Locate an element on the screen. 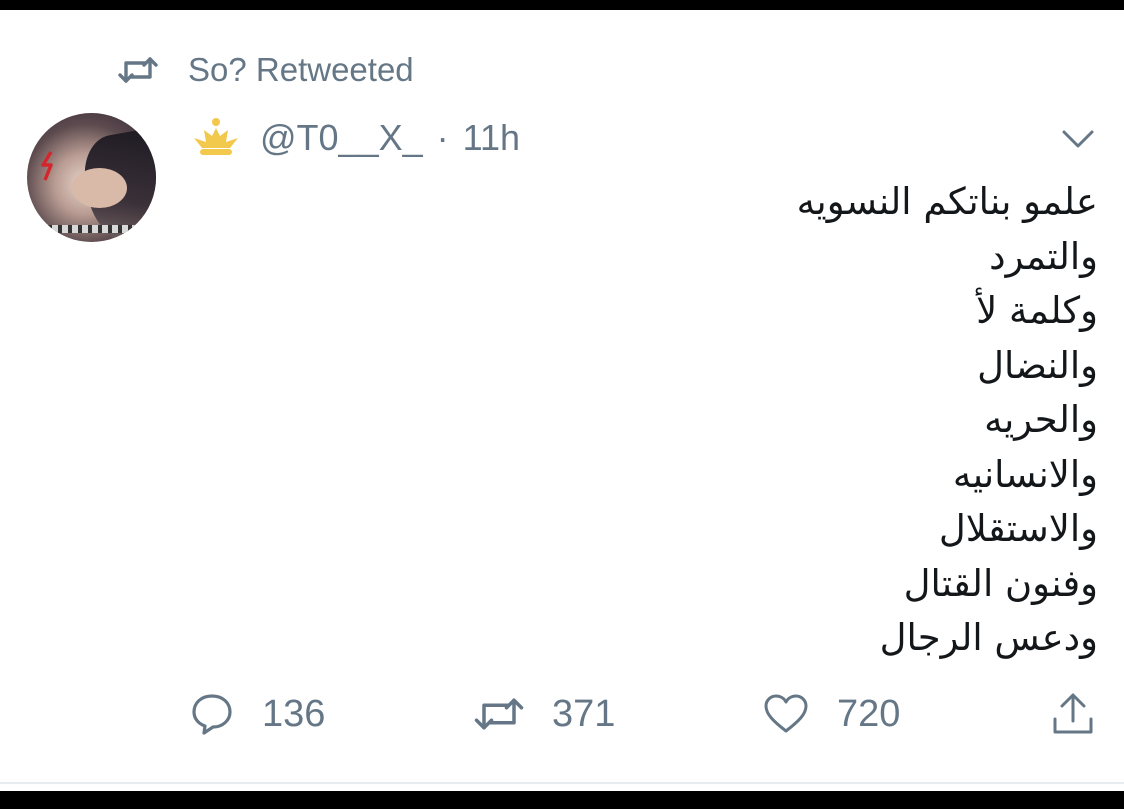  user-handle: @T0__X_ is located at coordinates (341, 138).